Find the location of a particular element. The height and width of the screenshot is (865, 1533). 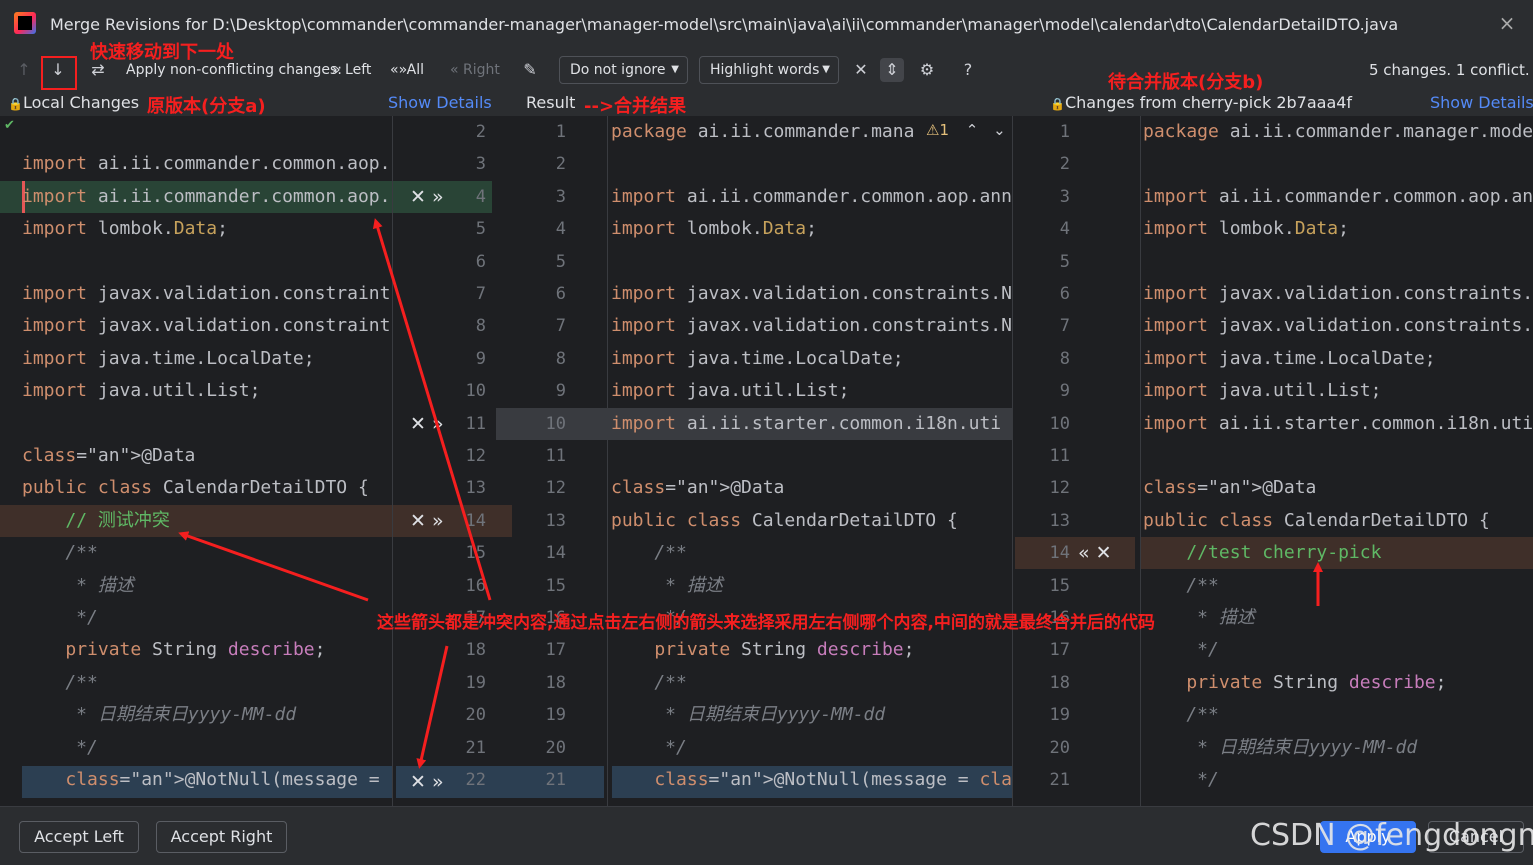

pane-divider is located at coordinates (1012, 461).